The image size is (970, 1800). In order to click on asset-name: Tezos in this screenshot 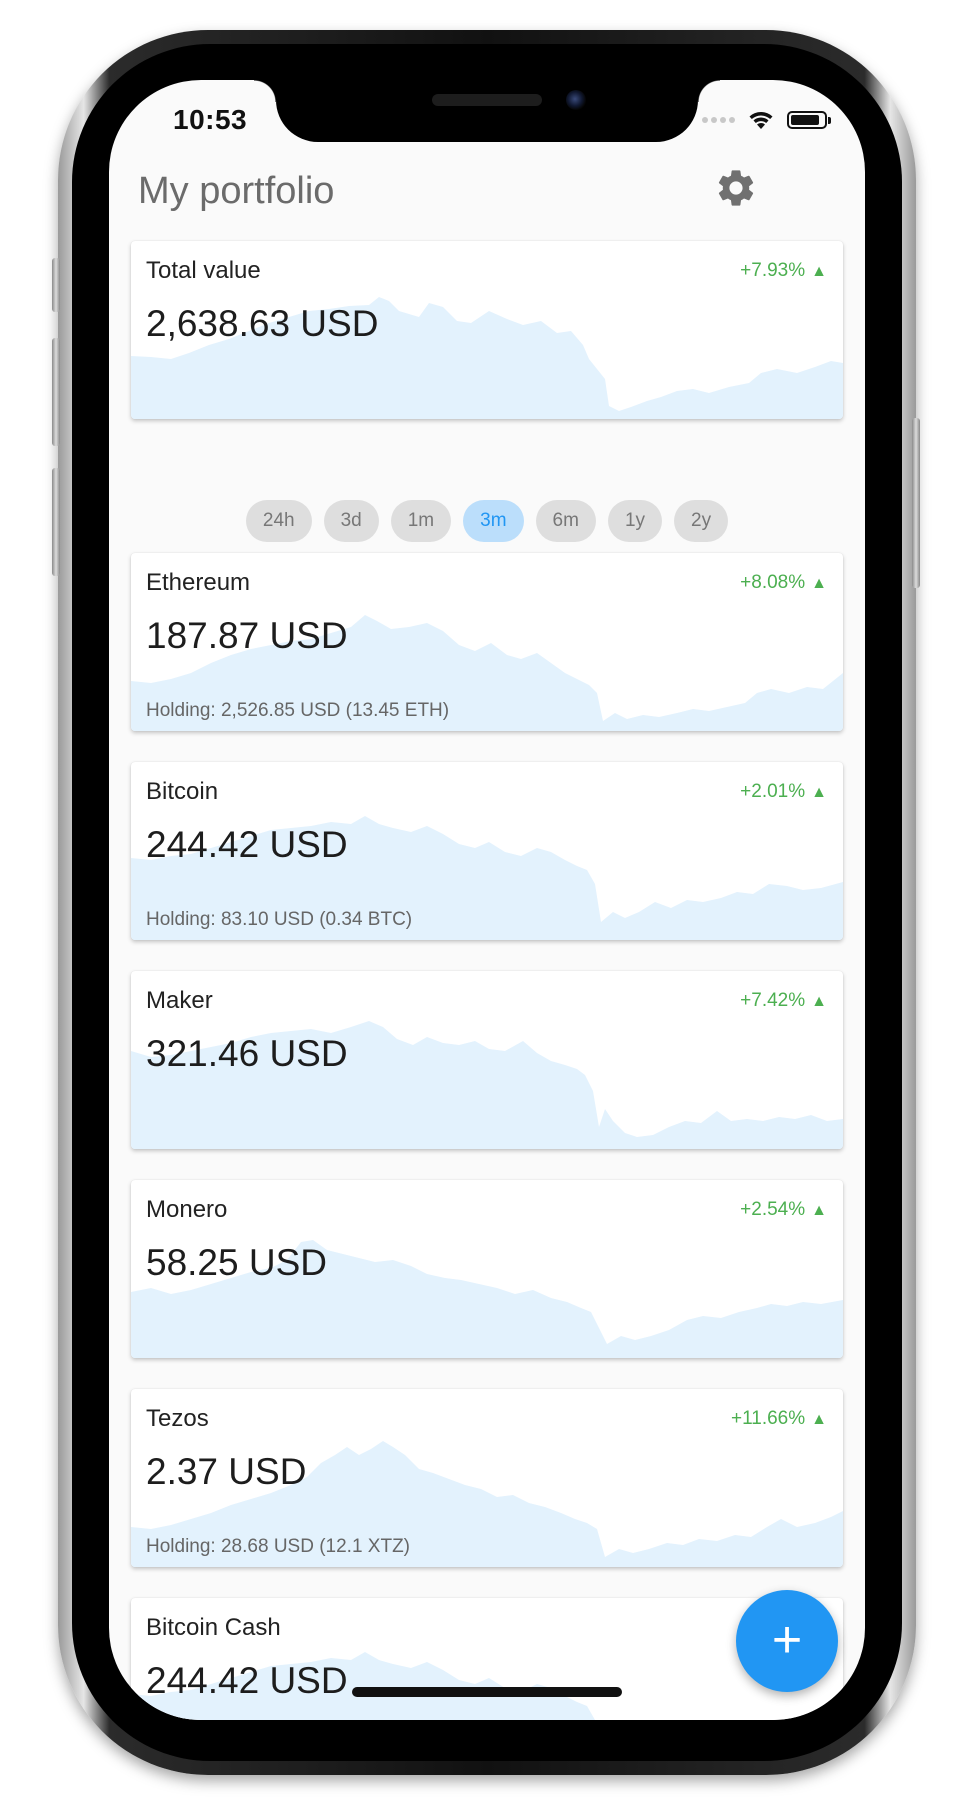, I will do `click(177, 1418)`.